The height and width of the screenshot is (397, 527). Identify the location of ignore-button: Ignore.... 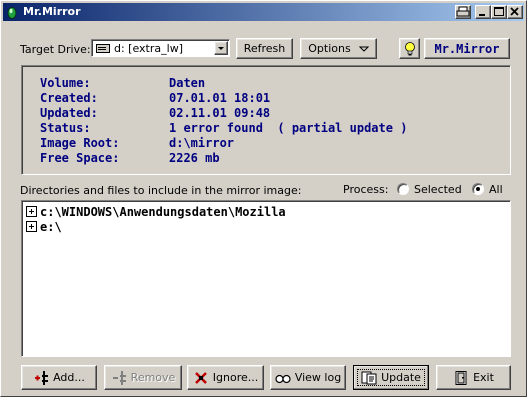
(225, 377).